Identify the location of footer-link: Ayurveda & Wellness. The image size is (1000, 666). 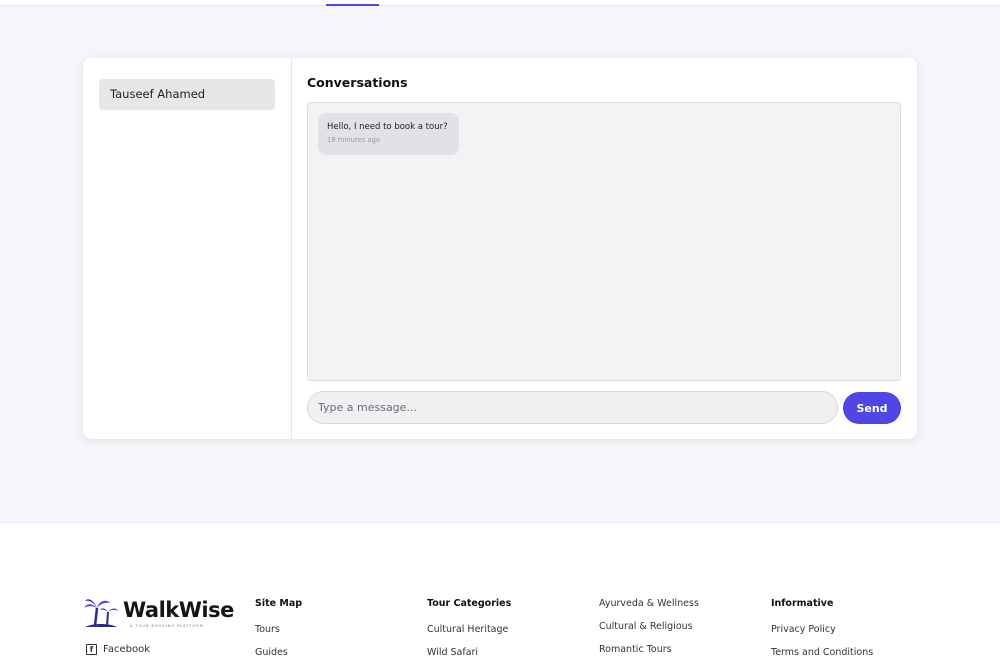
(649, 603).